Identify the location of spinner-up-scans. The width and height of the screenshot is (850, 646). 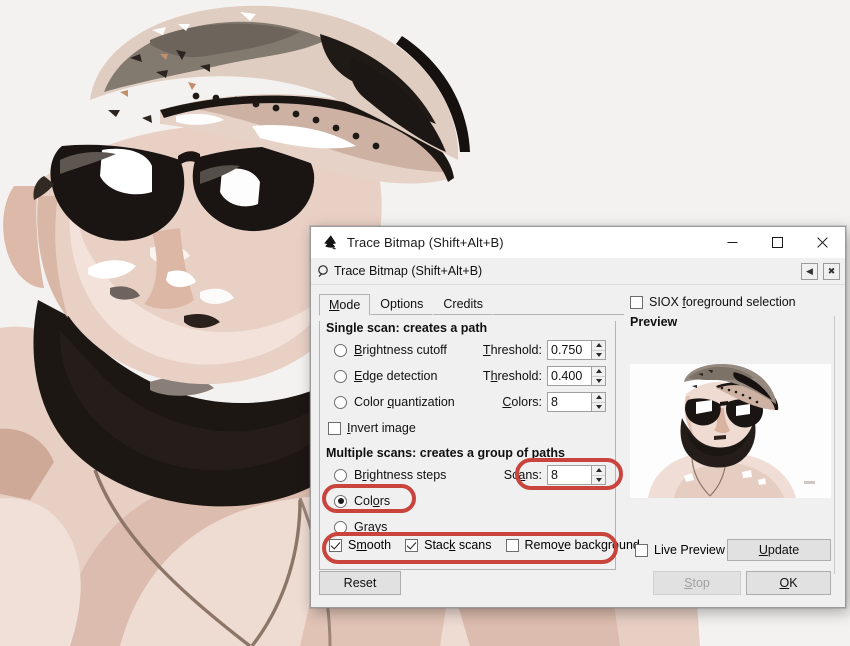
(598, 471).